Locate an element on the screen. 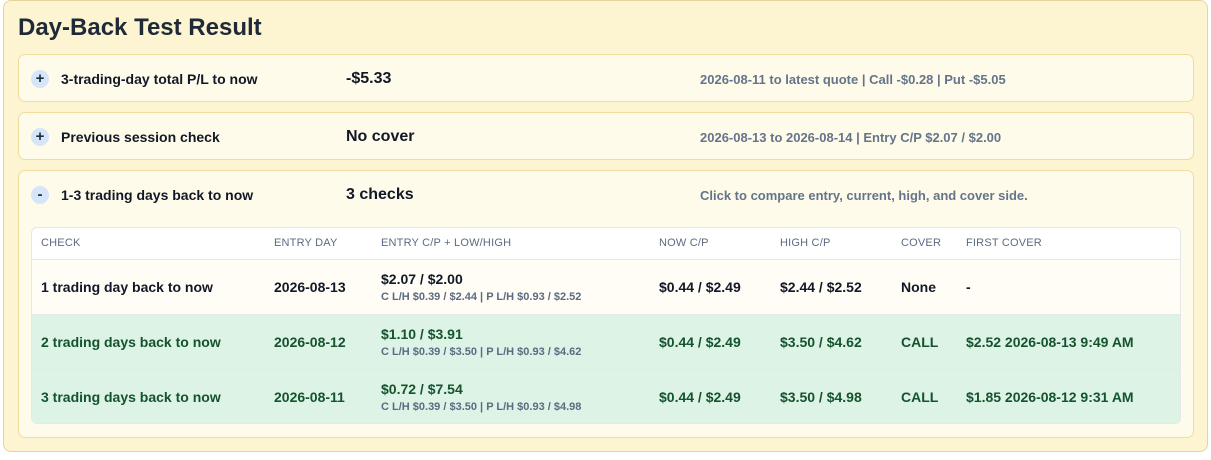 Image resolution: width=1211 pixels, height=460 pixels. entry-day-cell: 2026-08-11 is located at coordinates (318, 396).